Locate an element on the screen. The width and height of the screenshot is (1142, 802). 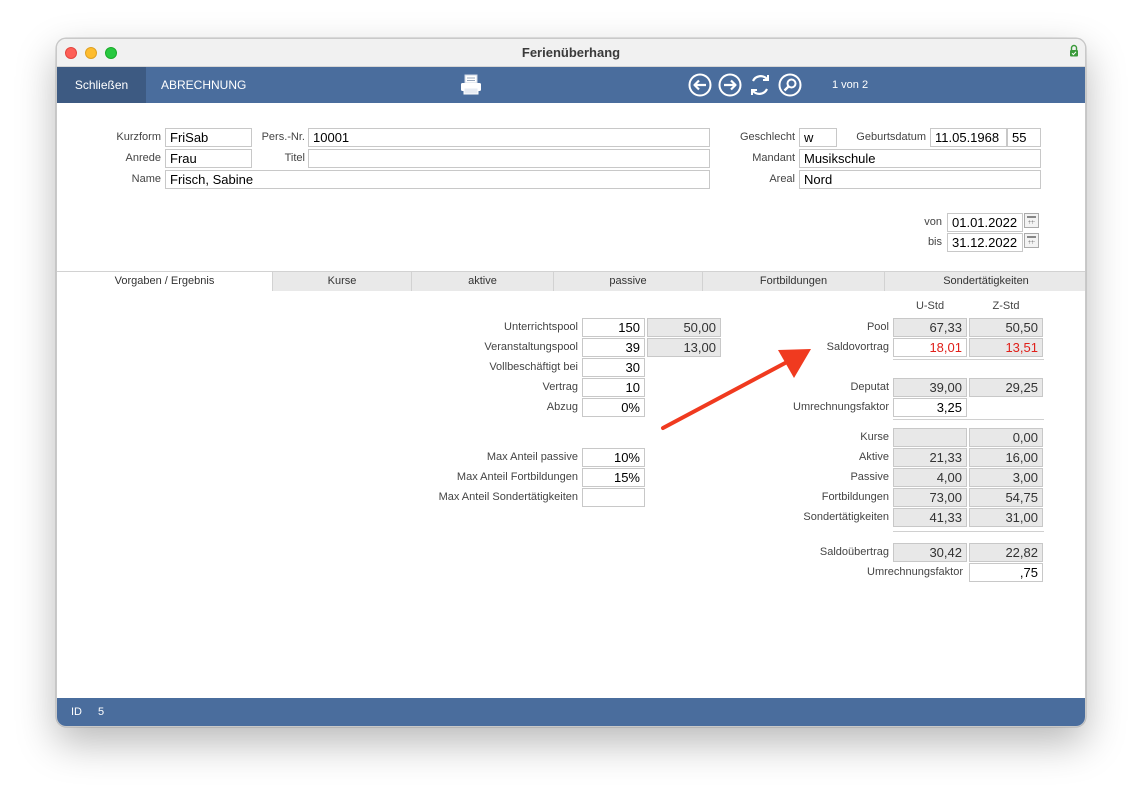
mandant-label: Mandant is located at coordinates (773, 158).